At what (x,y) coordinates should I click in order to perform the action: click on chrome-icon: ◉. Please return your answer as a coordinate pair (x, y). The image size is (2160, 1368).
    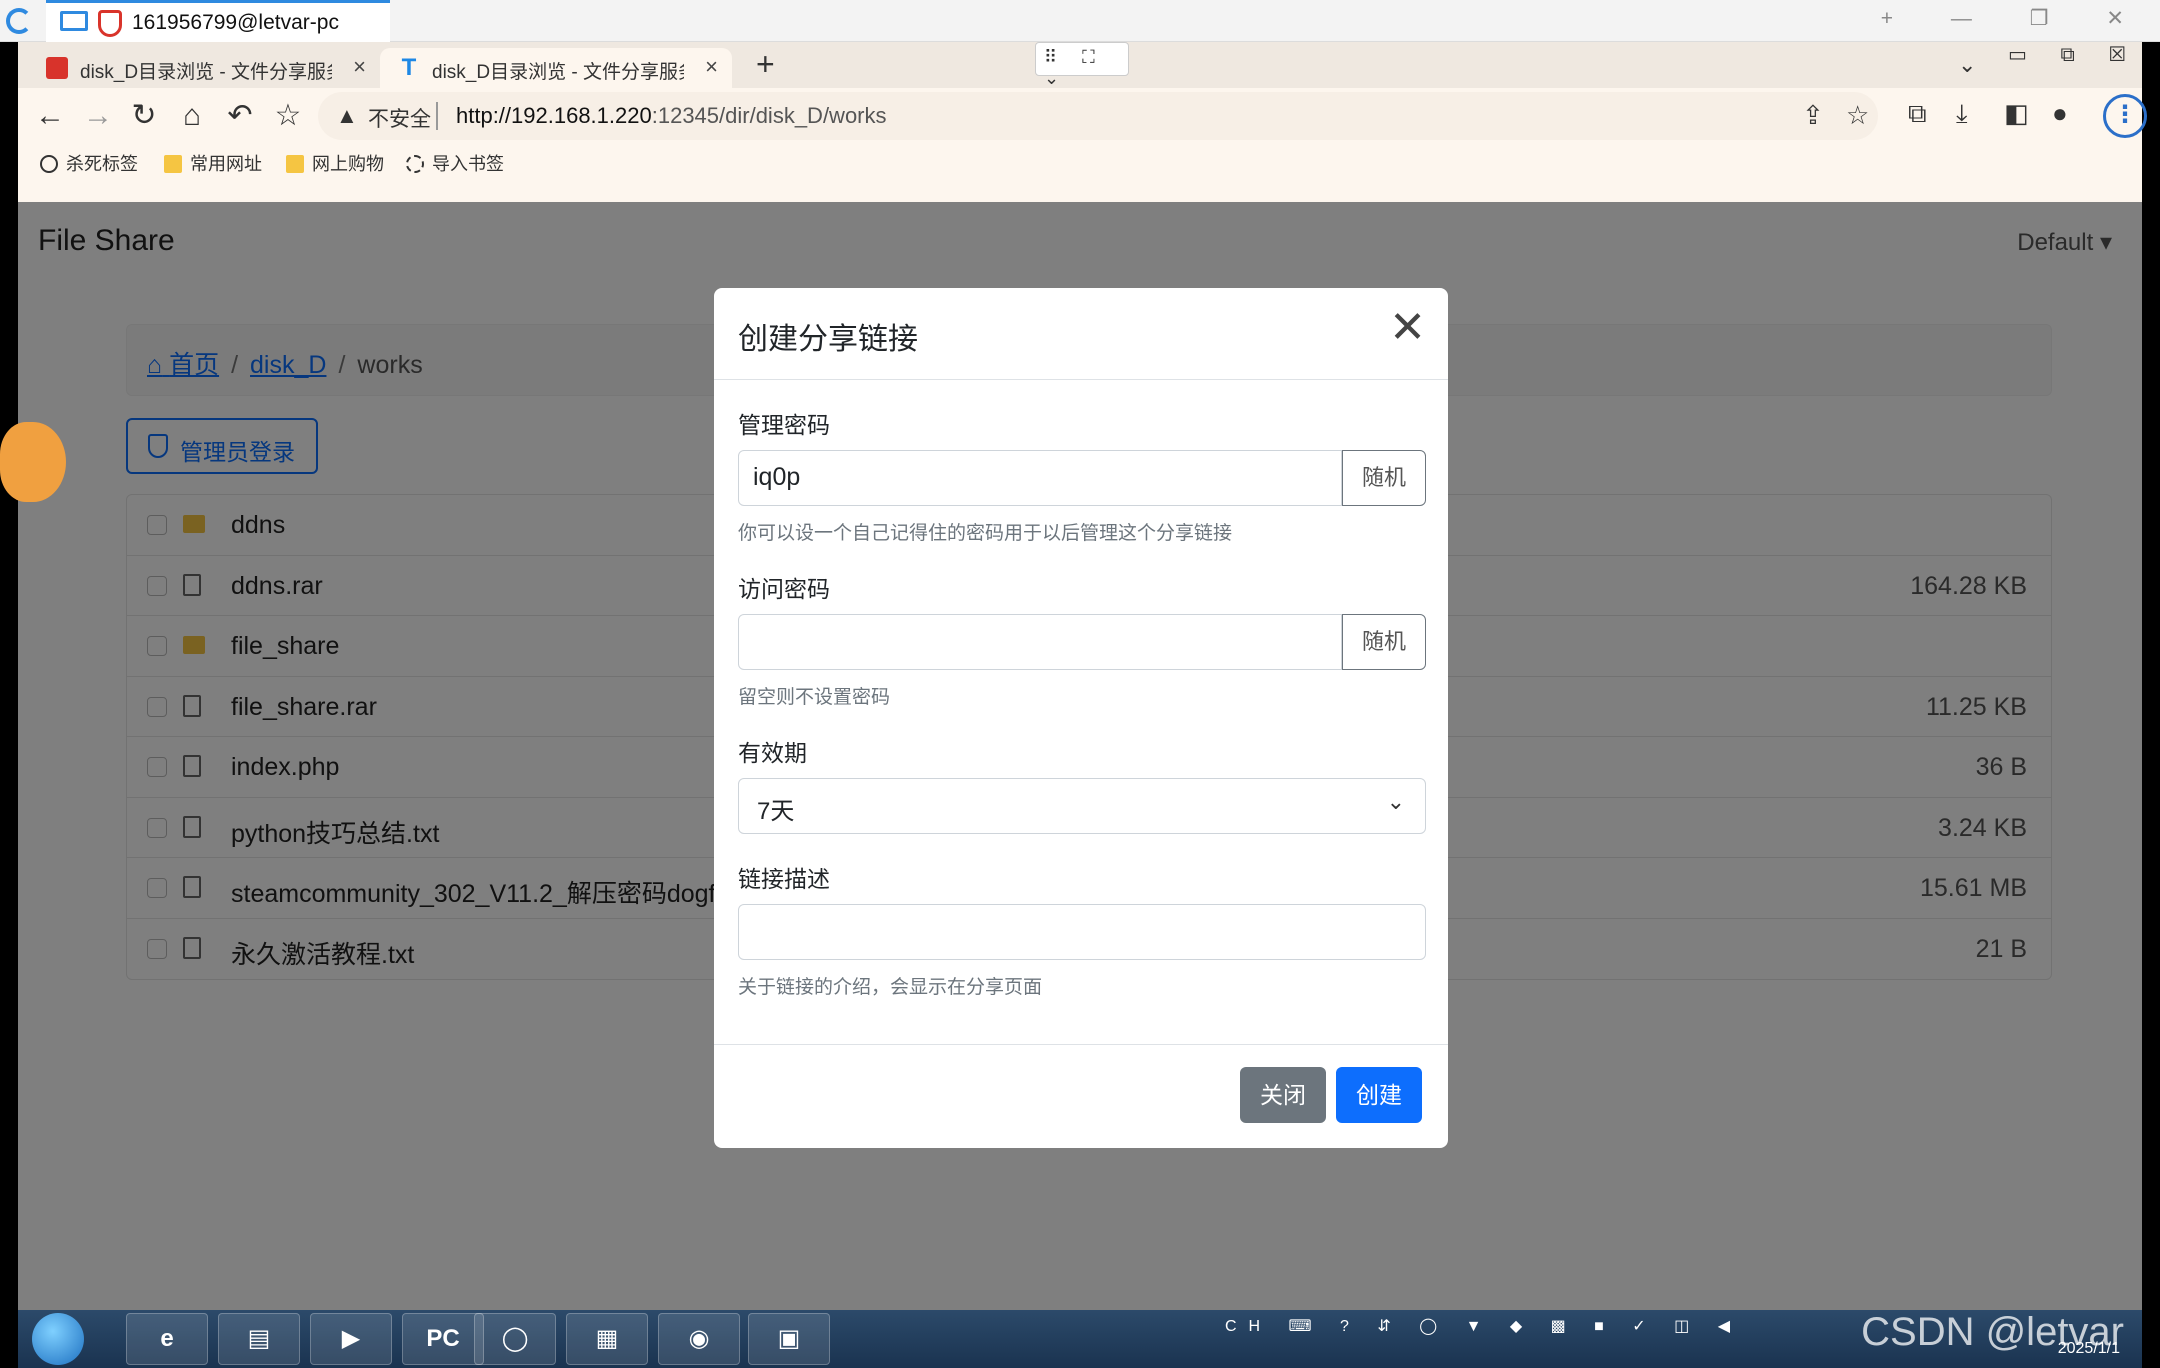
    Looking at the image, I should click on (699, 1339).